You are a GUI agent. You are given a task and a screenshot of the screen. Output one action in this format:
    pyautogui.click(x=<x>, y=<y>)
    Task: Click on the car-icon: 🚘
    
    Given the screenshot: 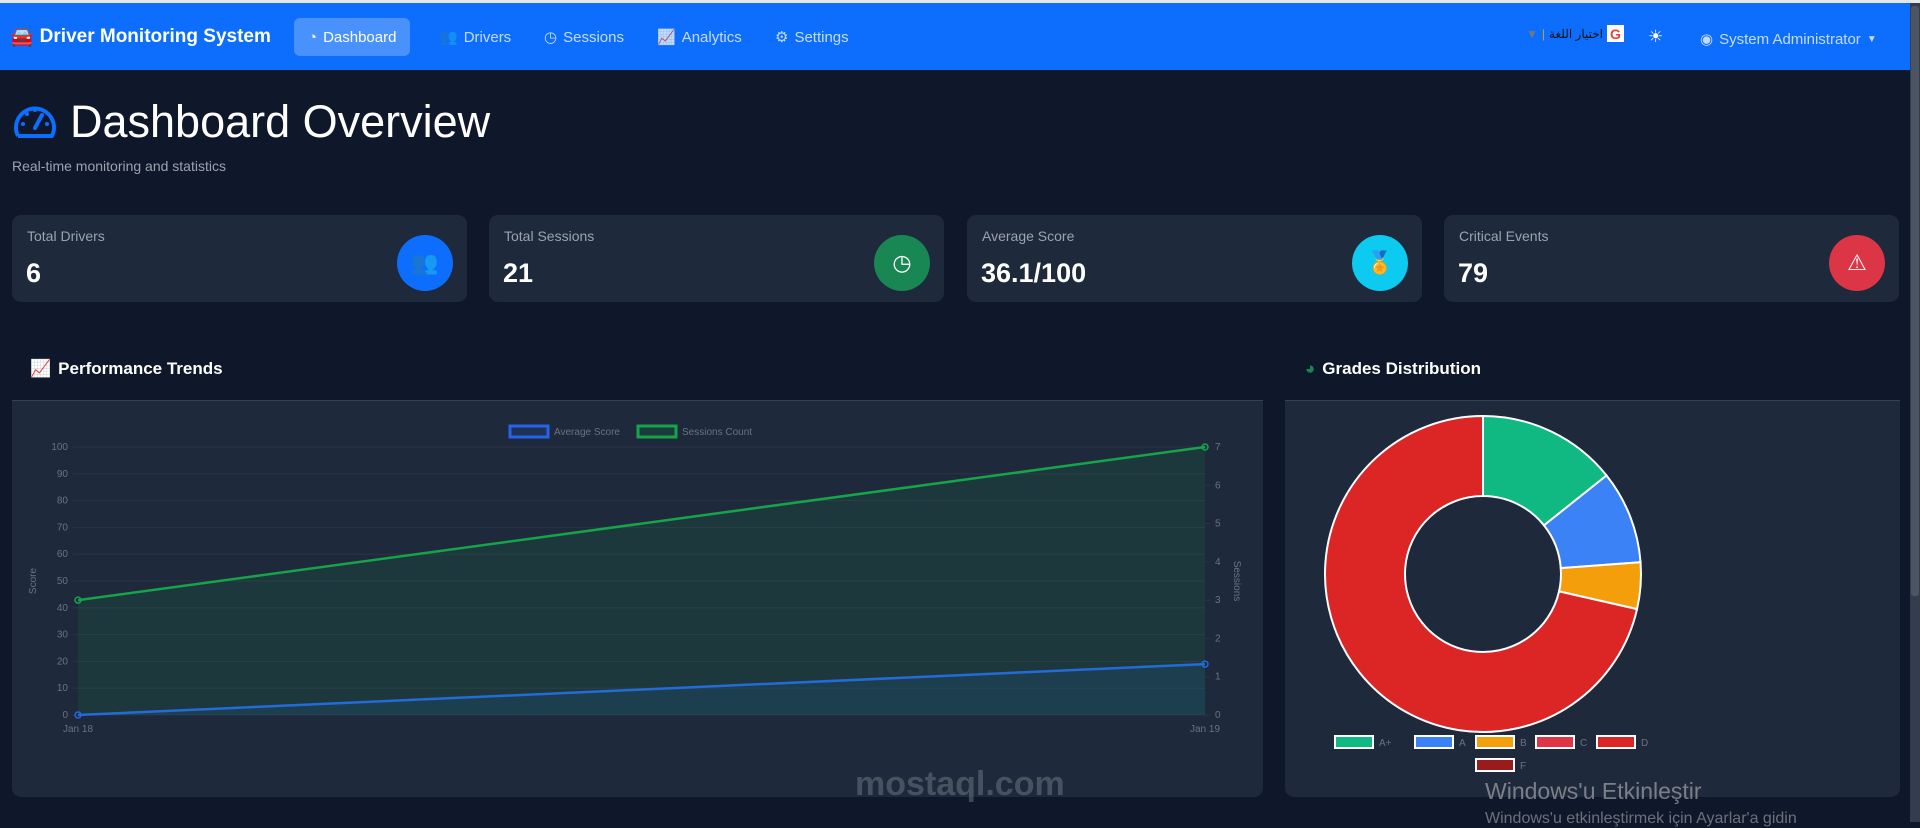 What is the action you would take?
    pyautogui.click(x=22, y=37)
    